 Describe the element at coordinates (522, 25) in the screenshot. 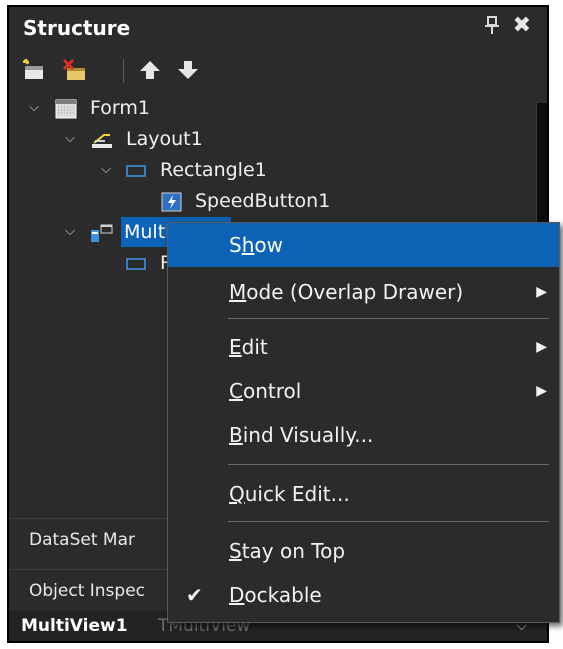

I see `close-icon: ✖` at that location.